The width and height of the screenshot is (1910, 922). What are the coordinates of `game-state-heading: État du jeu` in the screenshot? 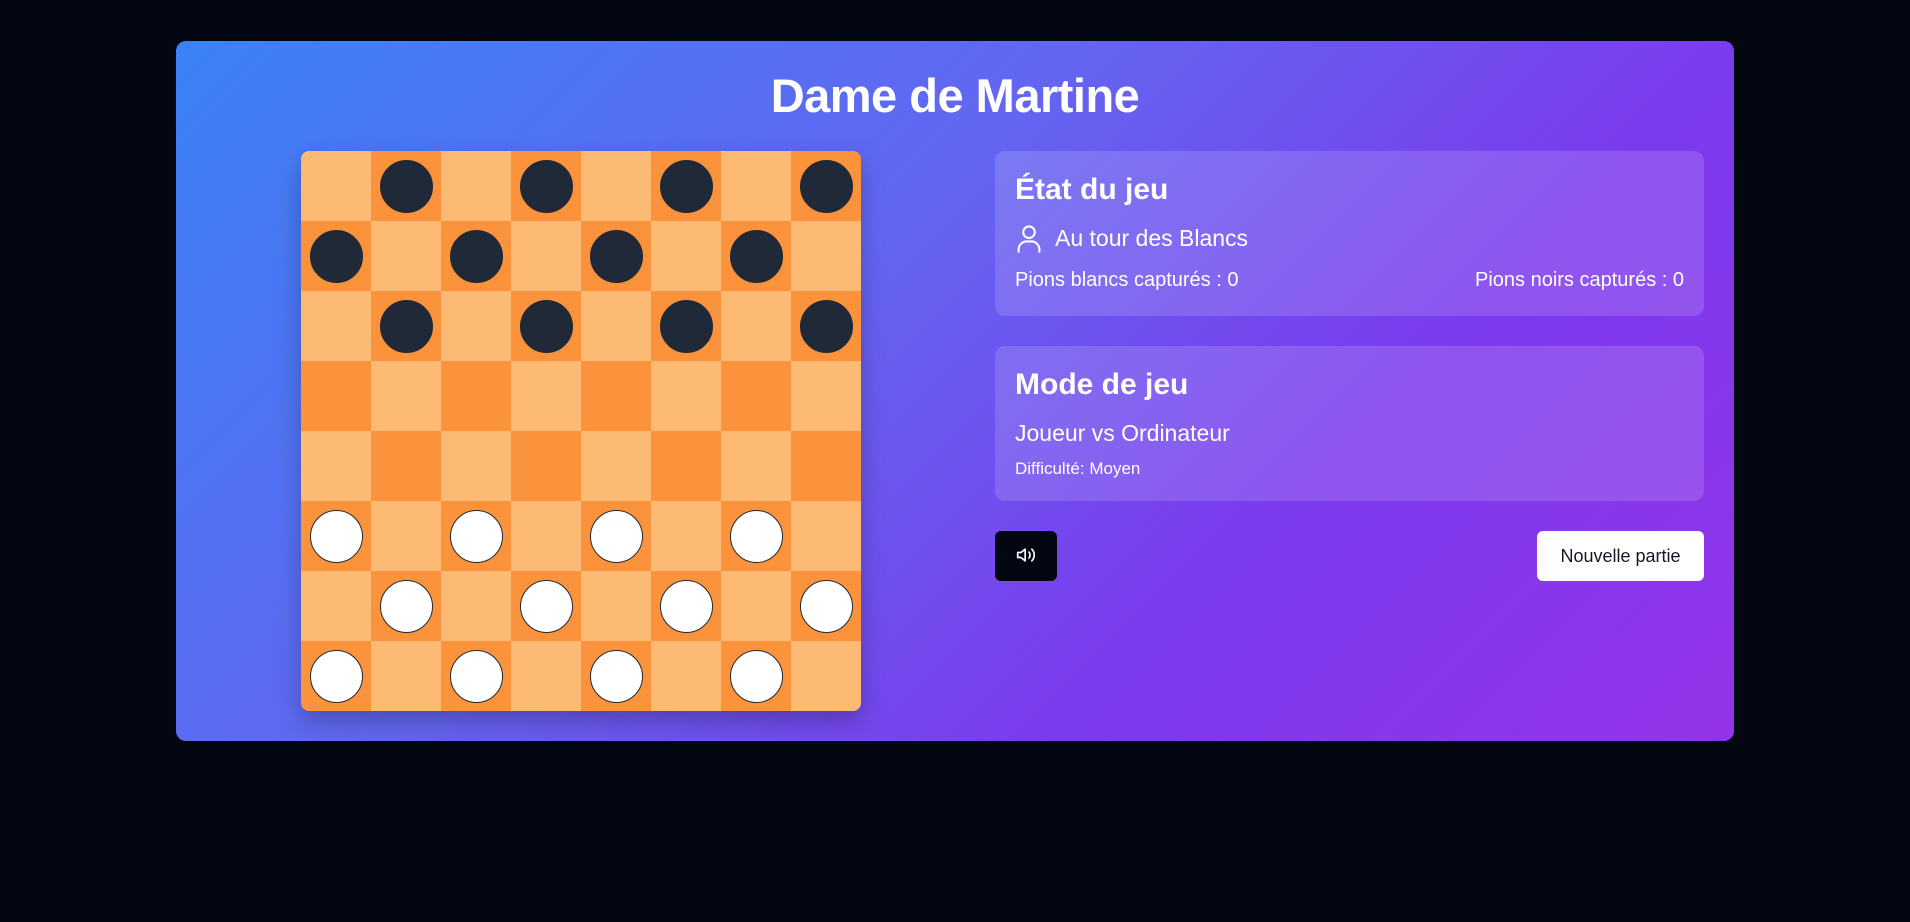 It's located at (1092, 189).